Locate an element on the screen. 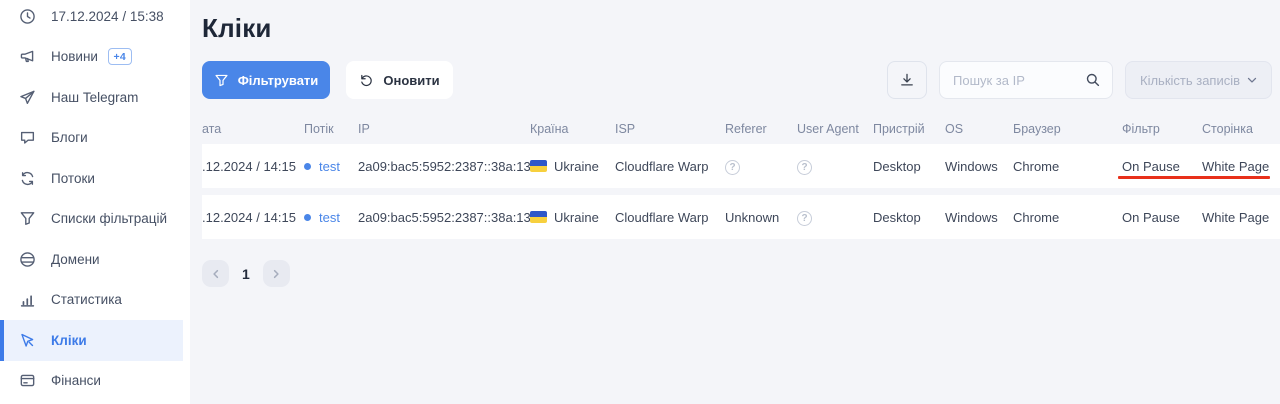 This screenshot has width=1280, height=404. search-field-wrap is located at coordinates (1026, 80).